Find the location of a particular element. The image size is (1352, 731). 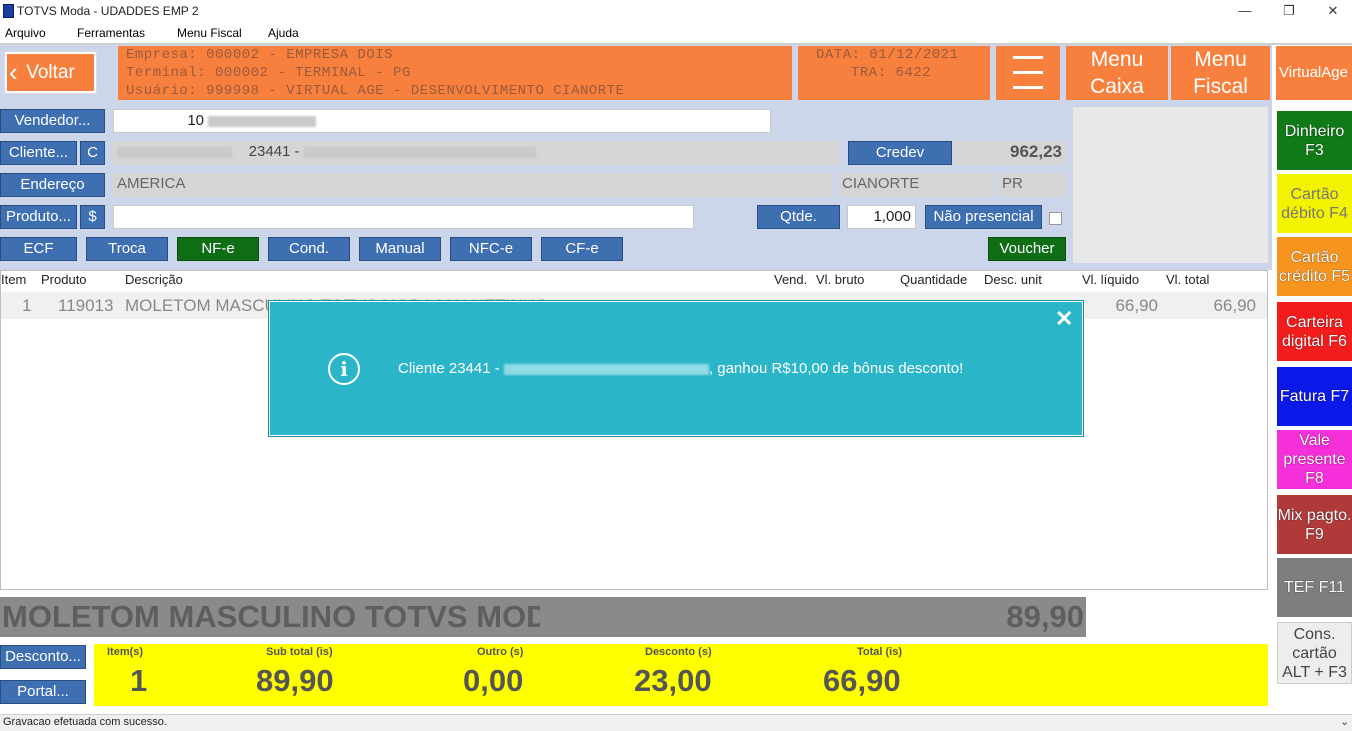

fatura-f7-button: Fatura F7 is located at coordinates (1314, 396).